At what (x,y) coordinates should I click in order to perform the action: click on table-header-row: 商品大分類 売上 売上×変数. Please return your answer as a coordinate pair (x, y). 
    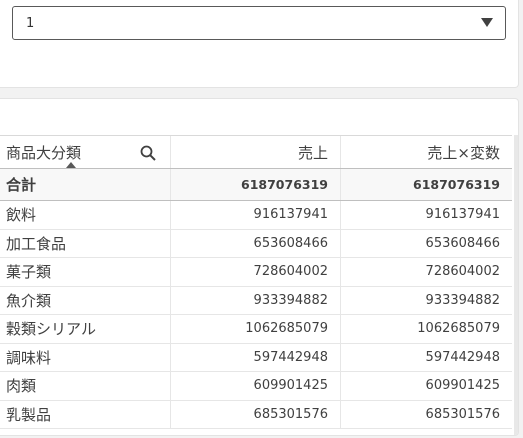
    Looking at the image, I should click on (256, 152).